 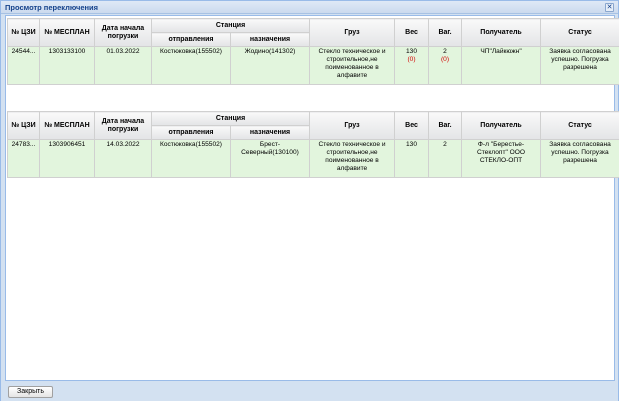 I want to click on cell-mesplan: 1303906451, so click(x=67, y=158).